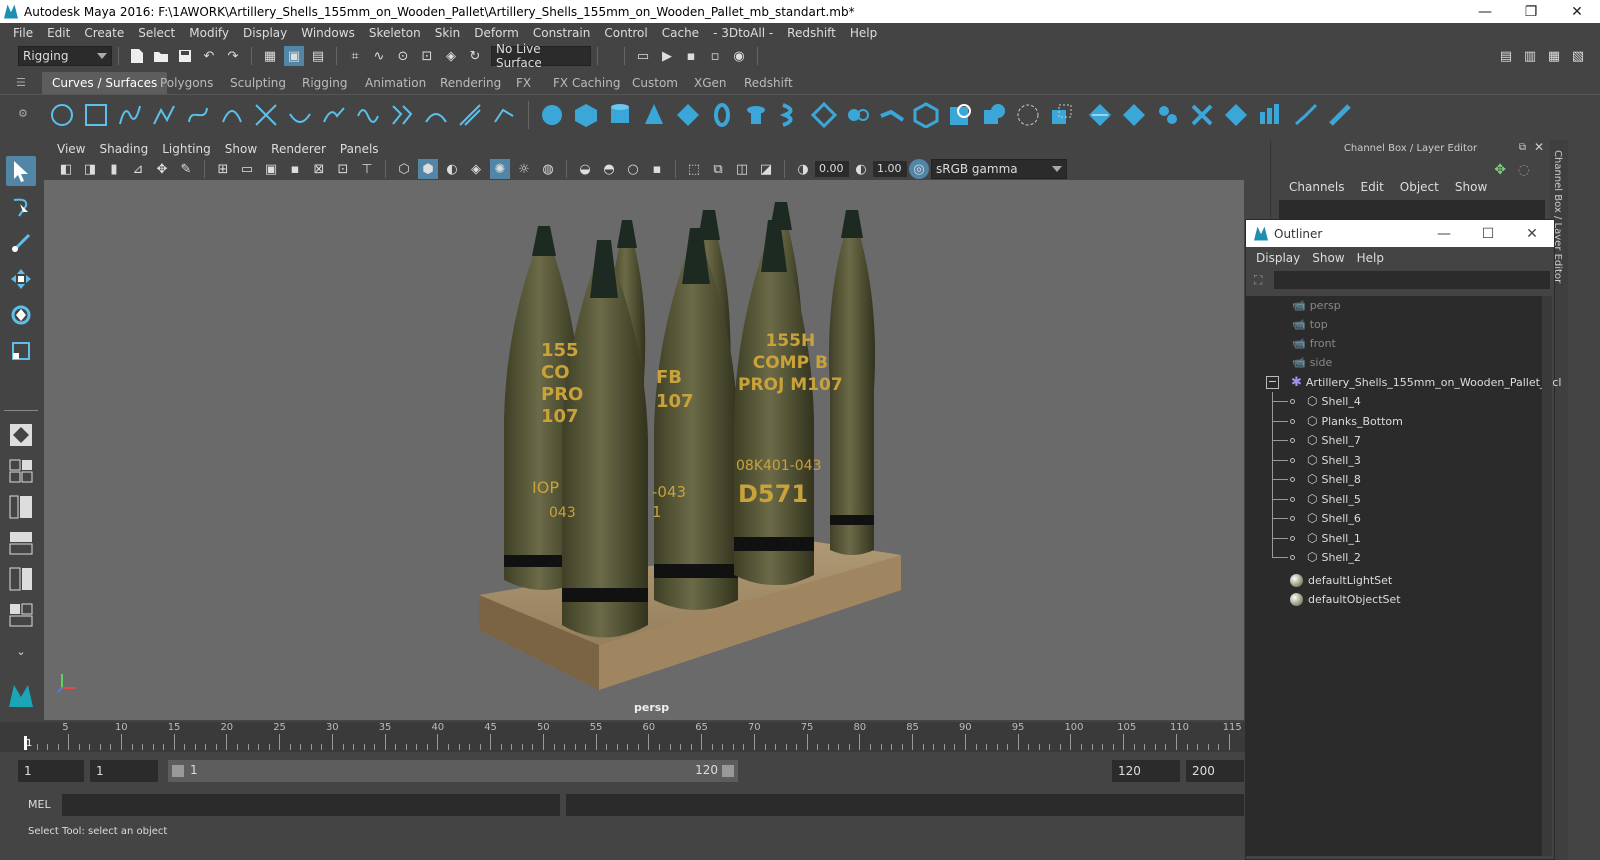 This screenshot has height=860, width=1600. I want to click on anti-aliasing-icon: ◓, so click(609, 169).